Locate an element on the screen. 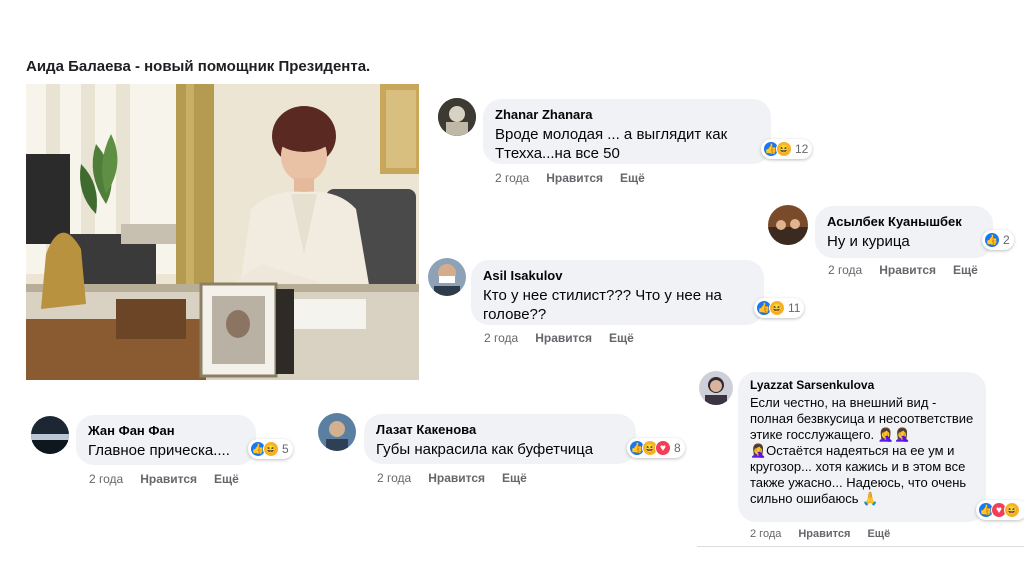 The height and width of the screenshot is (576, 1024). comment-text: Губы накрасила как буфетчица is located at coordinates (485, 449).